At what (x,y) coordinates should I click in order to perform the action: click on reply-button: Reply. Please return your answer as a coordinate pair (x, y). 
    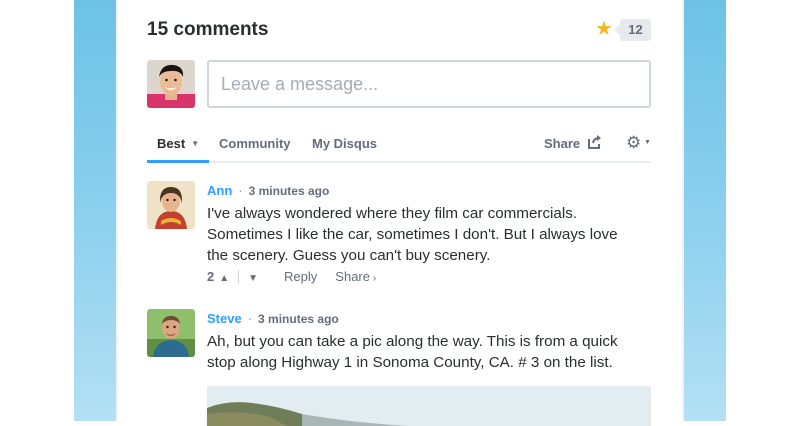
    Looking at the image, I should click on (300, 276).